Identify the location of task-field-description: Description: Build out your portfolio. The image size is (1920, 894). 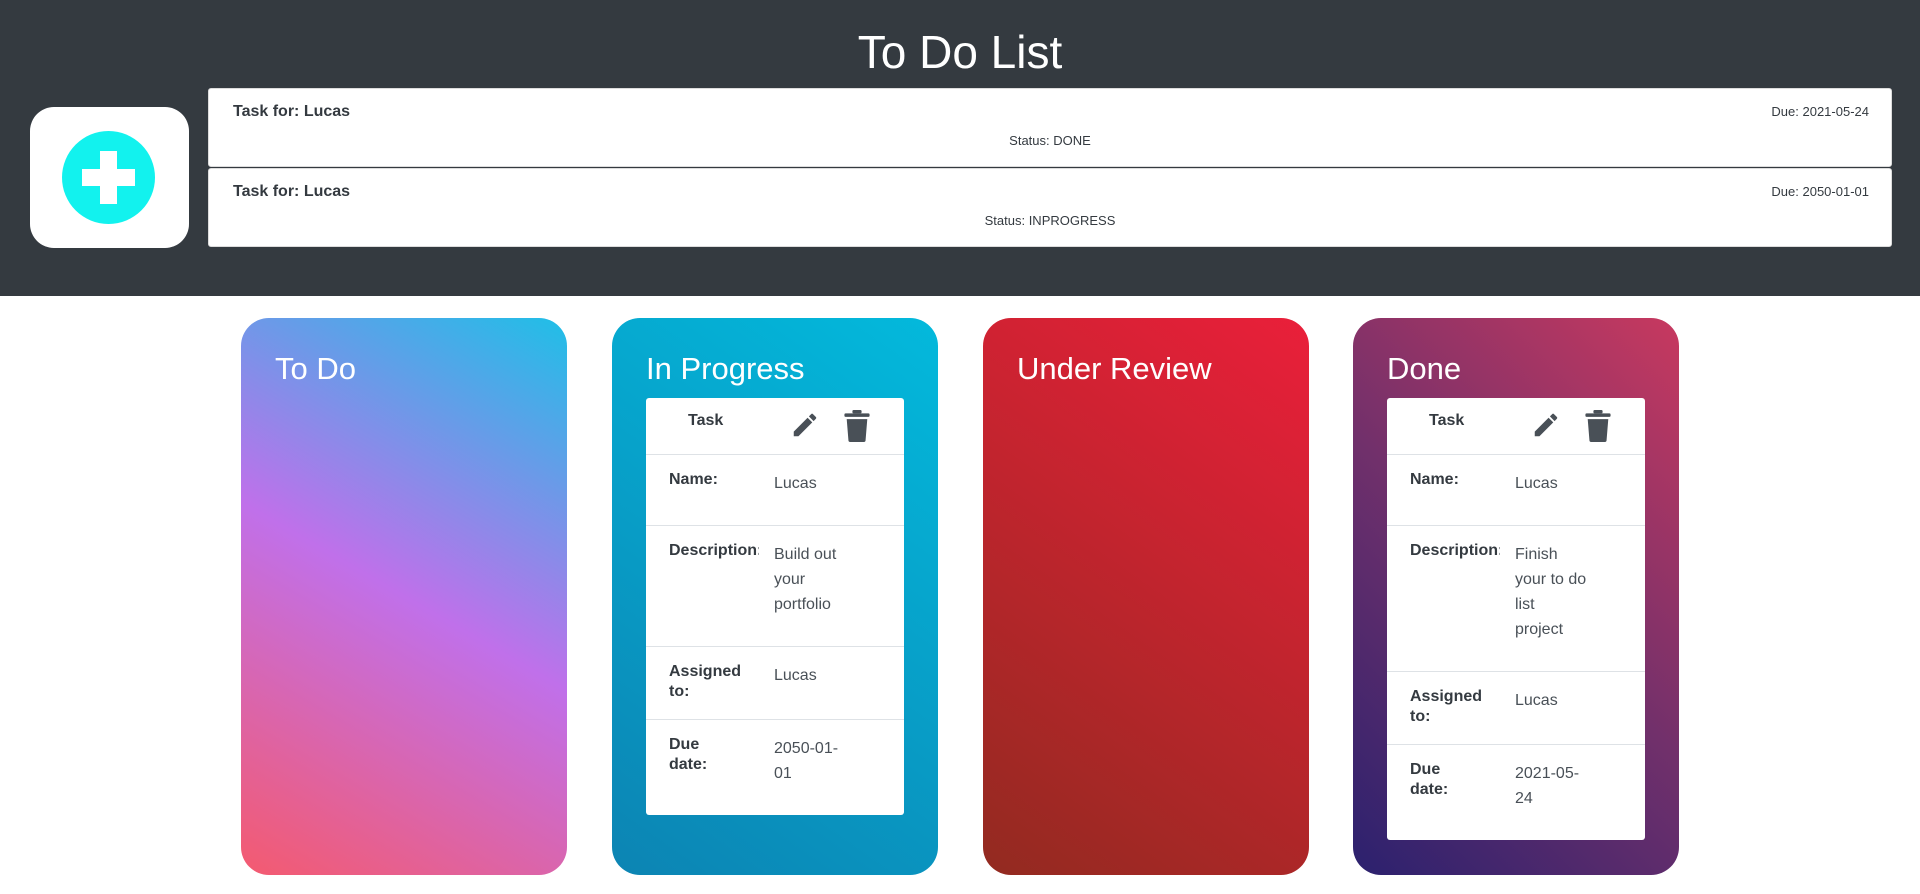
(775, 586).